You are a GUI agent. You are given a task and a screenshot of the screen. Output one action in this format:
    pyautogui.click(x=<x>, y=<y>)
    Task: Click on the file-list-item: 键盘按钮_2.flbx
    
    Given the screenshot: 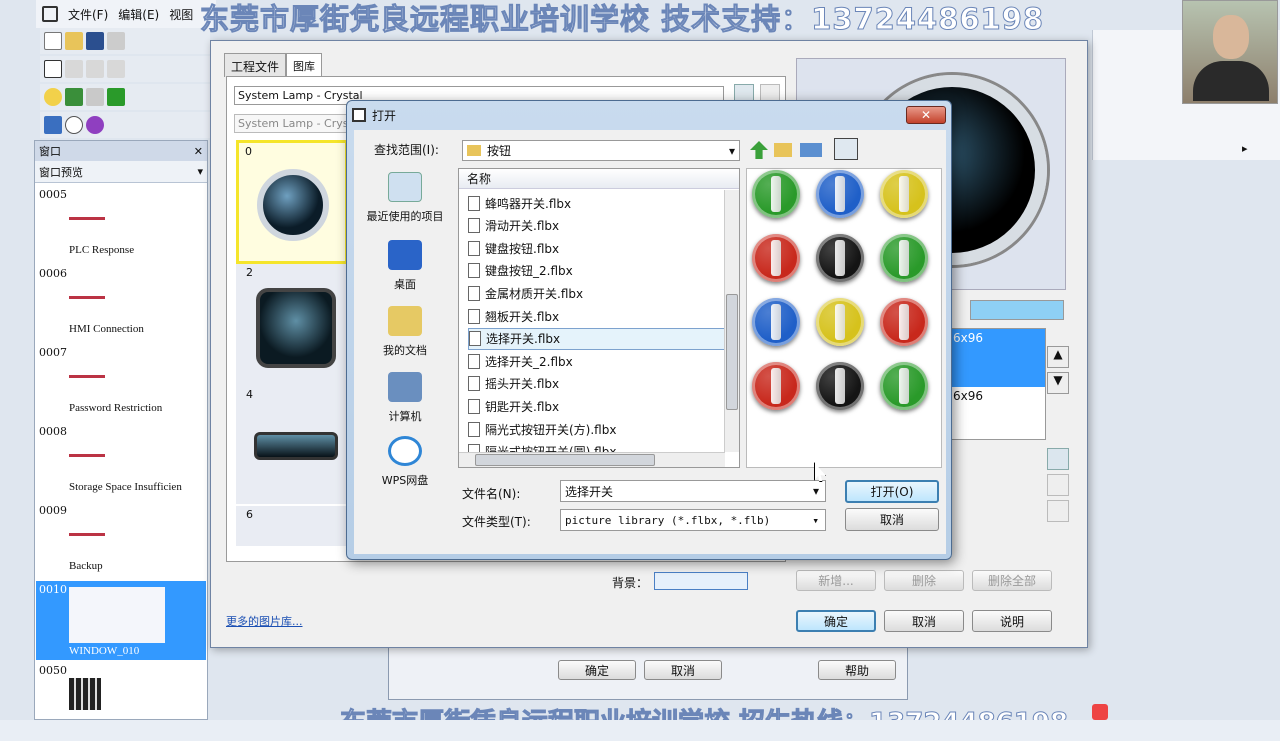 What is the action you would take?
    pyautogui.click(x=597, y=271)
    